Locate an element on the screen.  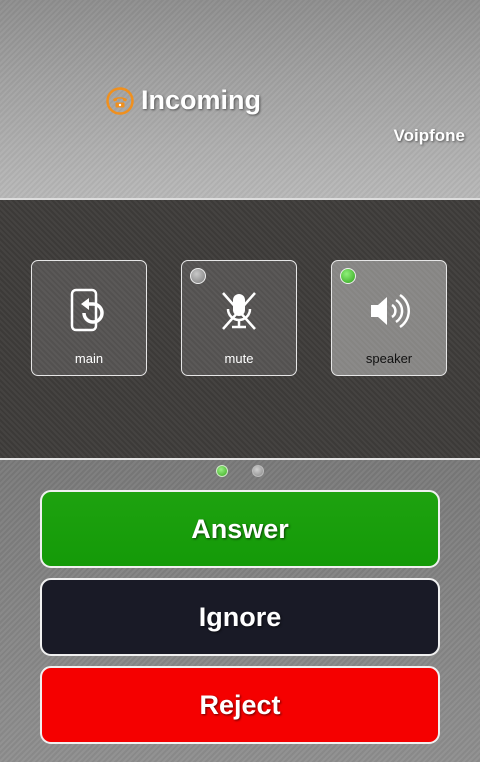
mute-label: mute is located at coordinates (239, 358).